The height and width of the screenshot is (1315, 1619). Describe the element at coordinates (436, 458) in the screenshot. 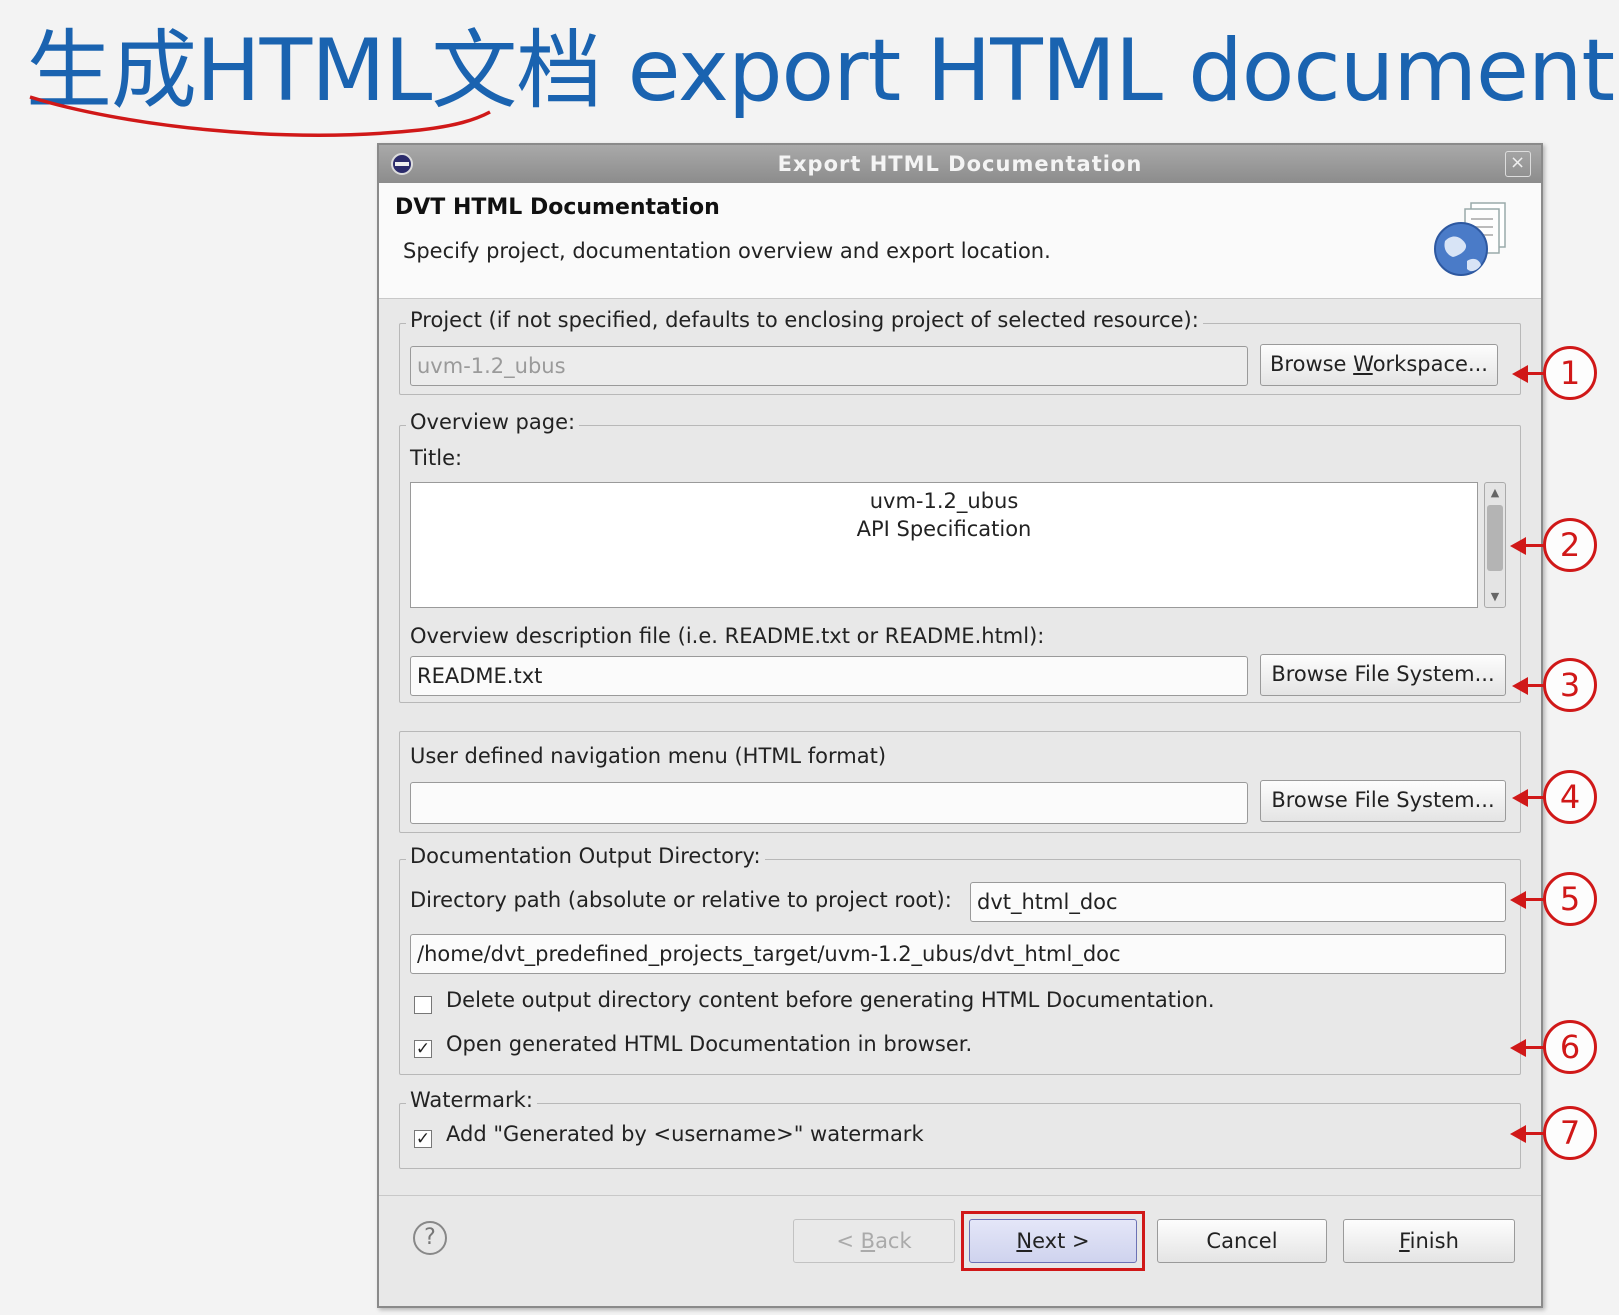

I see `title-label: Title:` at that location.